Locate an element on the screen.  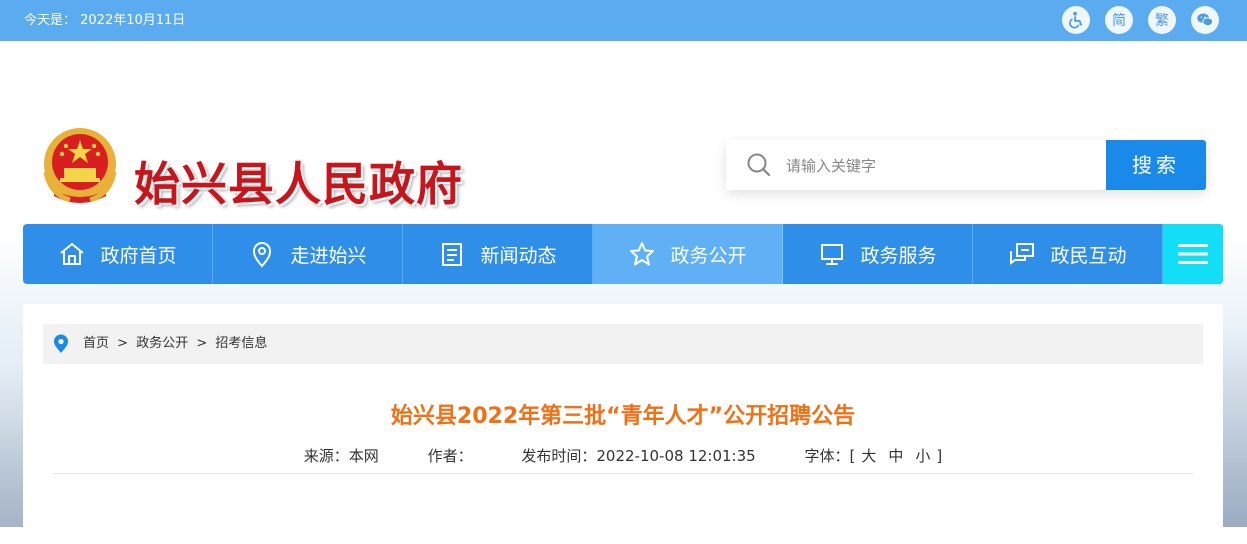
breadcrumb-recruitment: 招考信息 is located at coordinates (241, 343).